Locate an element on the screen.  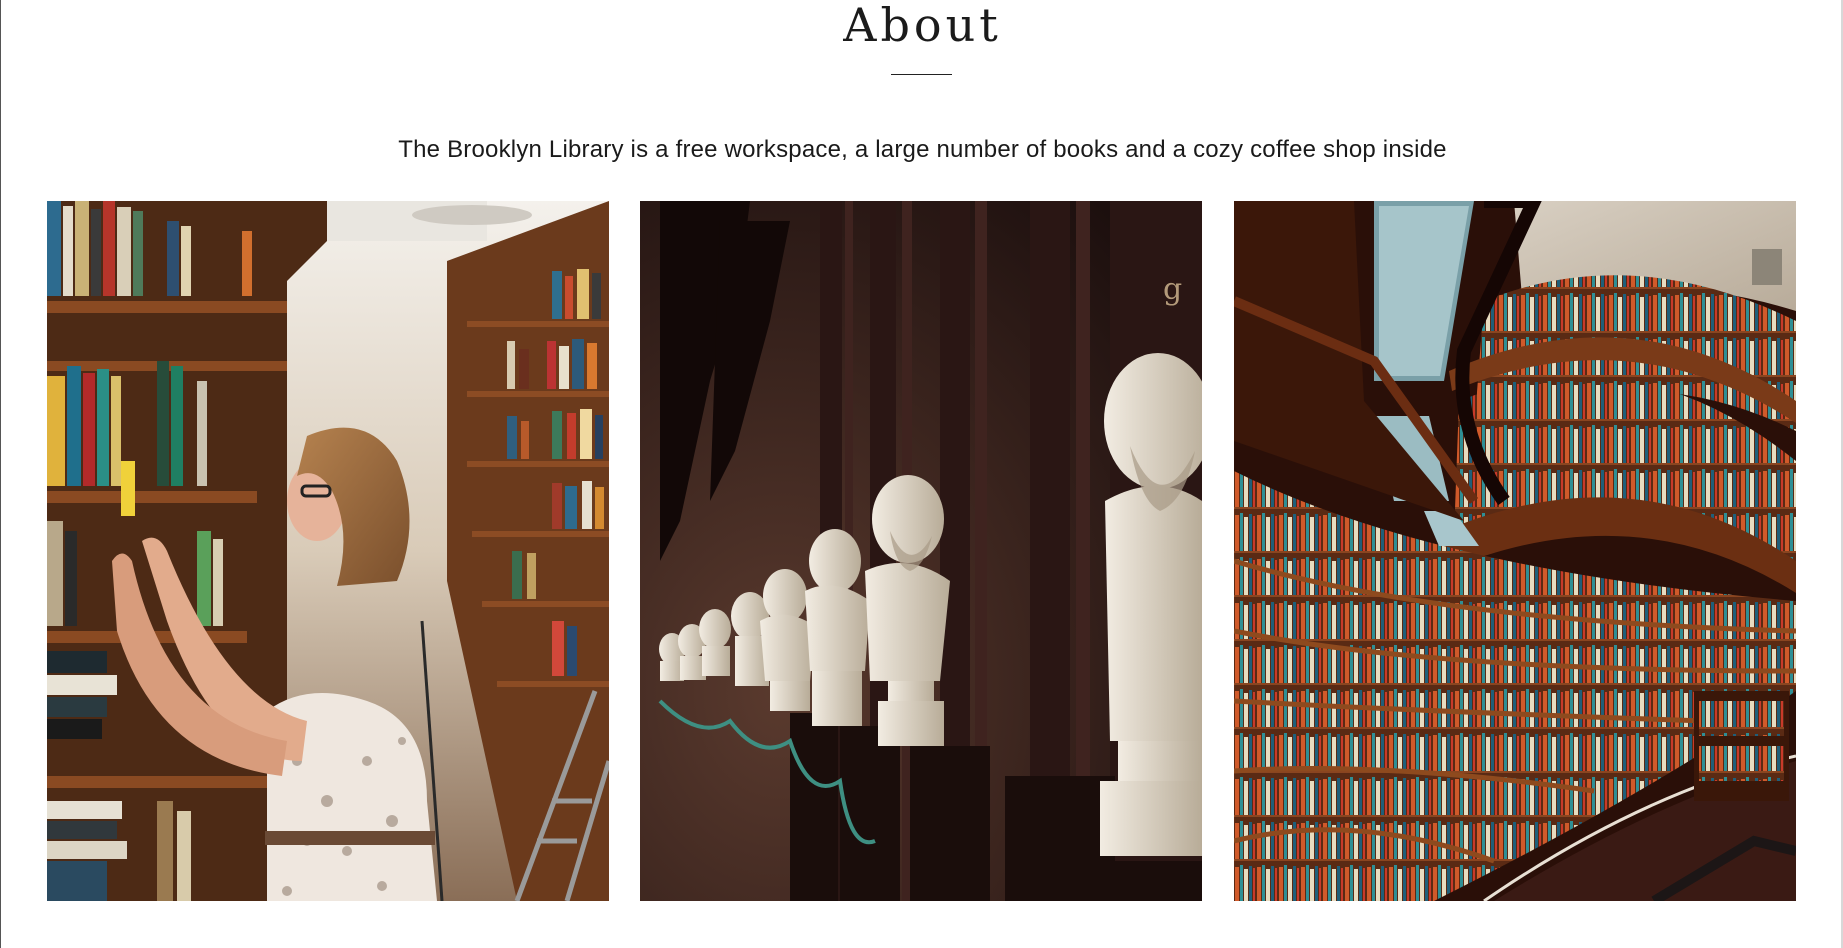
hall-letter: g is located at coordinates (1172, 289).